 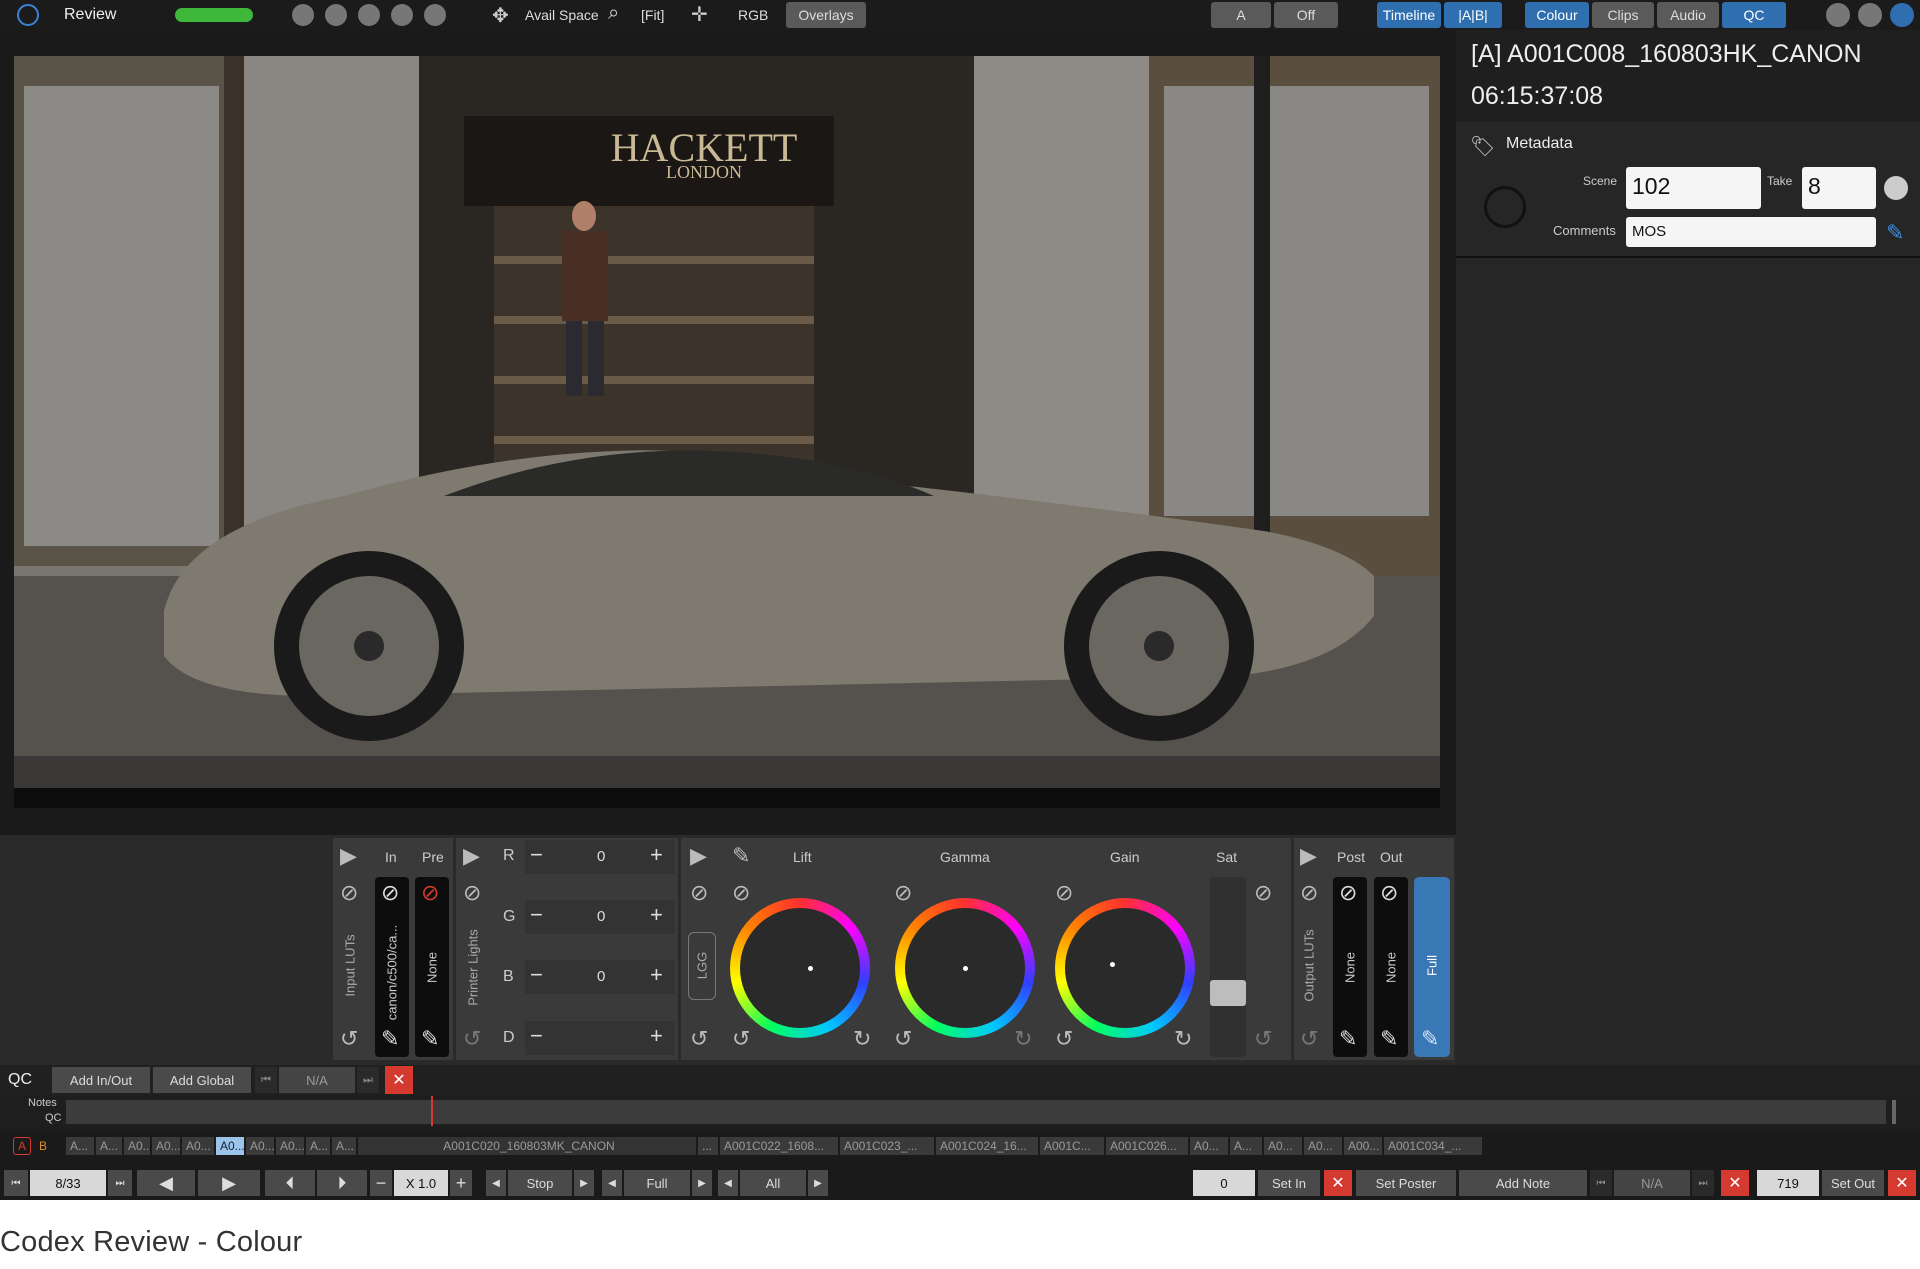 What do you see at coordinates (1430, 1039) in the screenshot?
I see `full-edit-icon: ✎` at bounding box center [1430, 1039].